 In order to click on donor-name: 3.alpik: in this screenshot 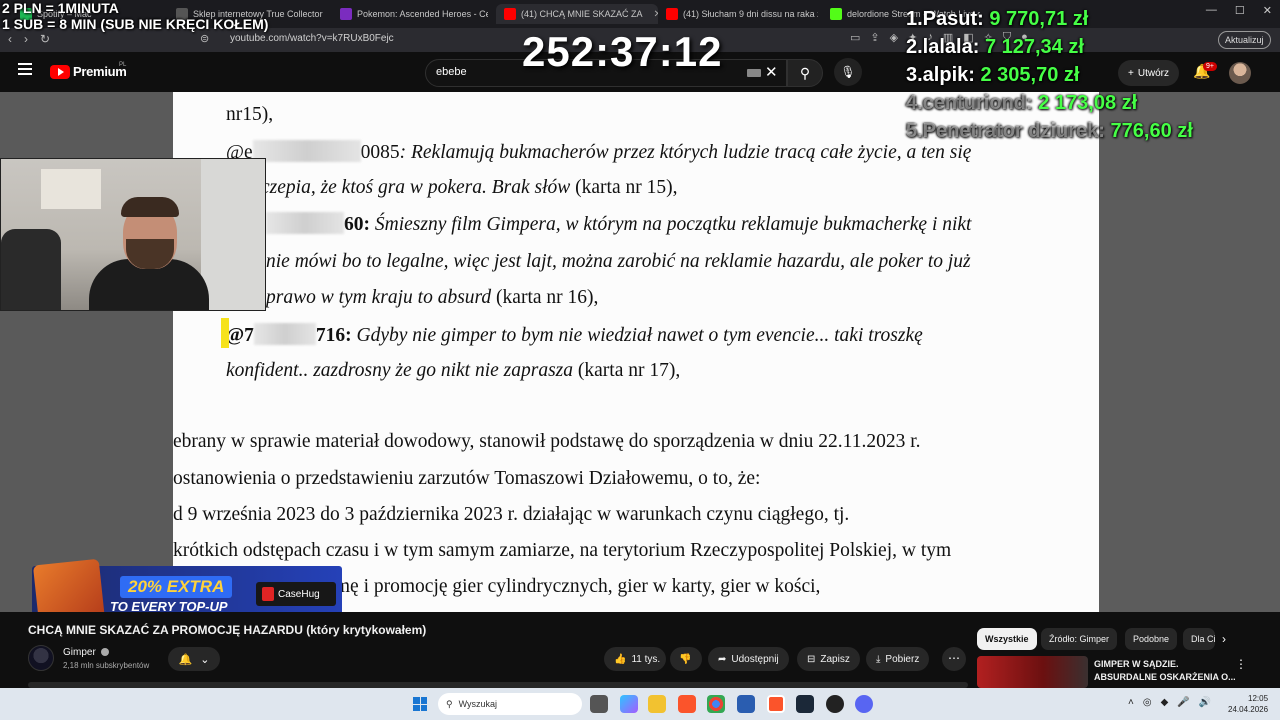, I will do `click(940, 75)`.